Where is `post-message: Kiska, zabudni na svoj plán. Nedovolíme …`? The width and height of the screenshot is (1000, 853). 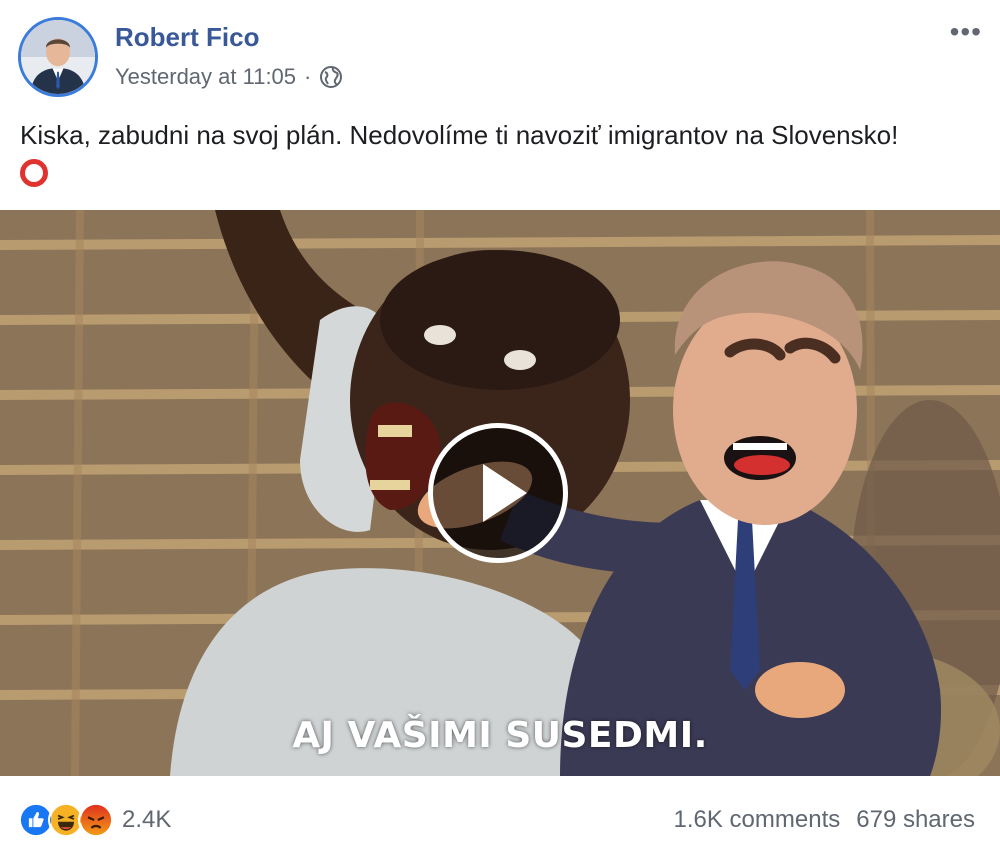
post-message: Kiska, zabudni na svoj plán. Nedovolíme … is located at coordinates (459, 135).